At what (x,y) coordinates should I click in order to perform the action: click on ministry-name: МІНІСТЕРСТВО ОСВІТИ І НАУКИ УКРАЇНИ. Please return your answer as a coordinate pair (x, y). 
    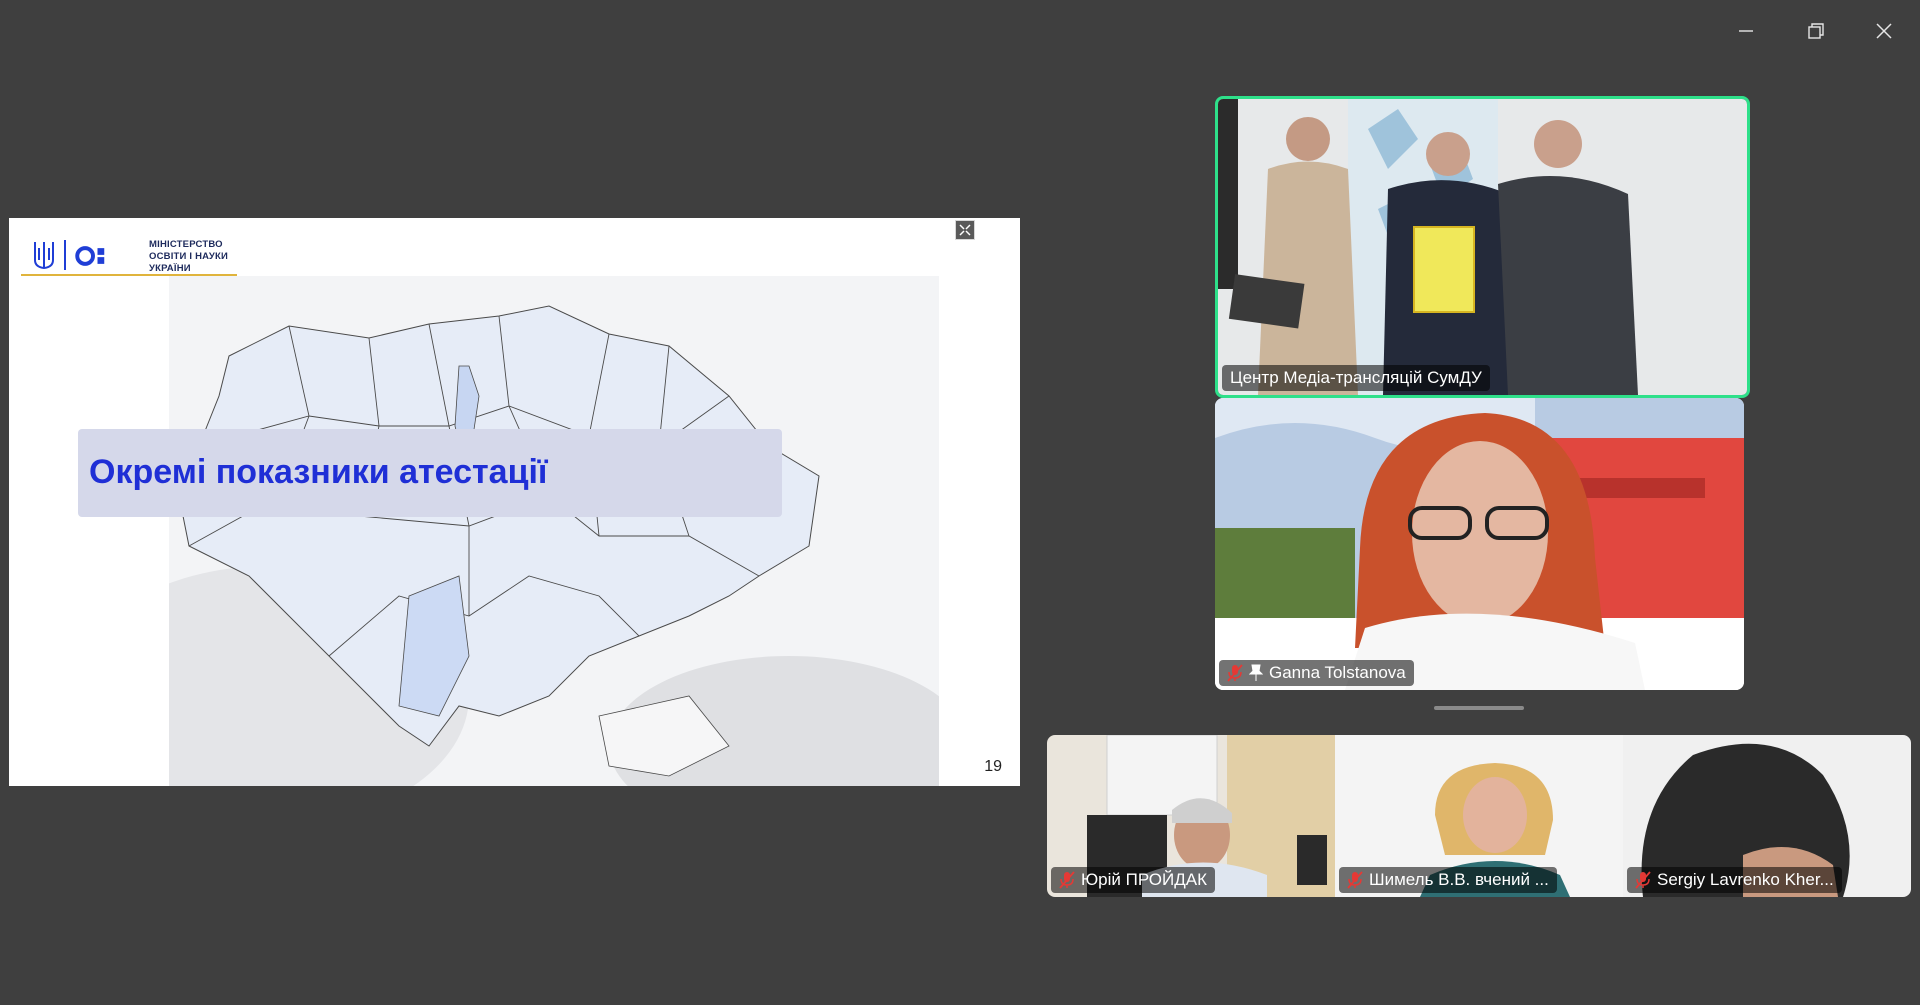
    Looking at the image, I should click on (188, 256).